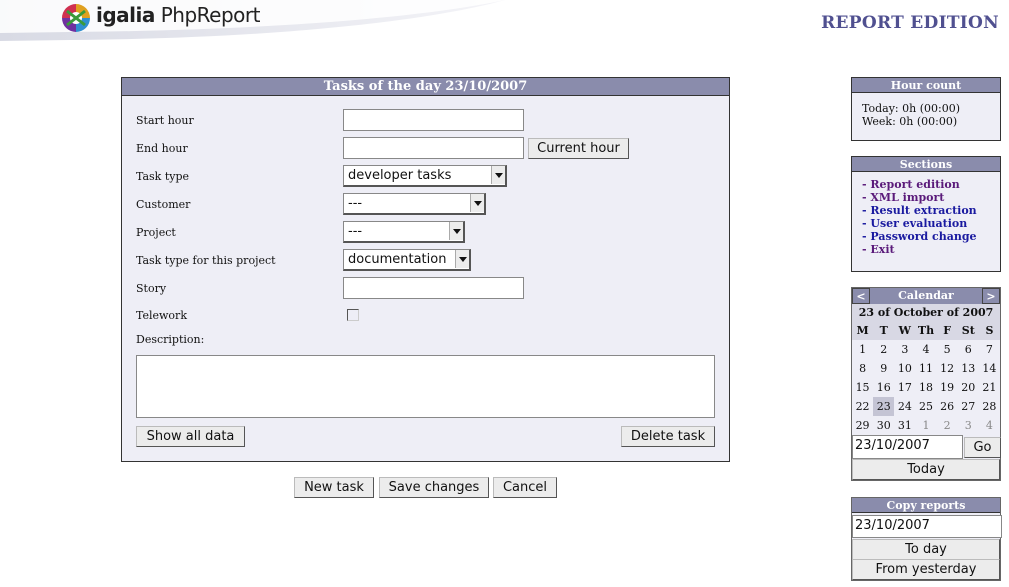 The height and width of the screenshot is (587, 1009). I want to click on calendar-day: 12, so click(947, 368).